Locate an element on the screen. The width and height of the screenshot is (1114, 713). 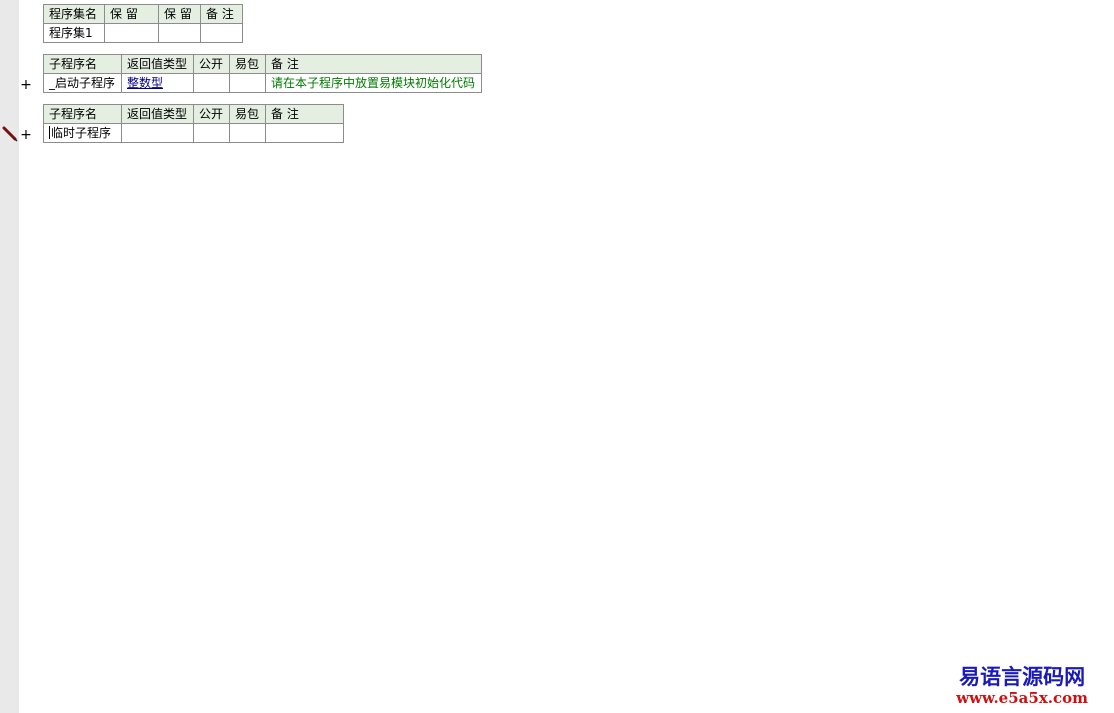
return-type-link: 整数型 is located at coordinates (145, 83).